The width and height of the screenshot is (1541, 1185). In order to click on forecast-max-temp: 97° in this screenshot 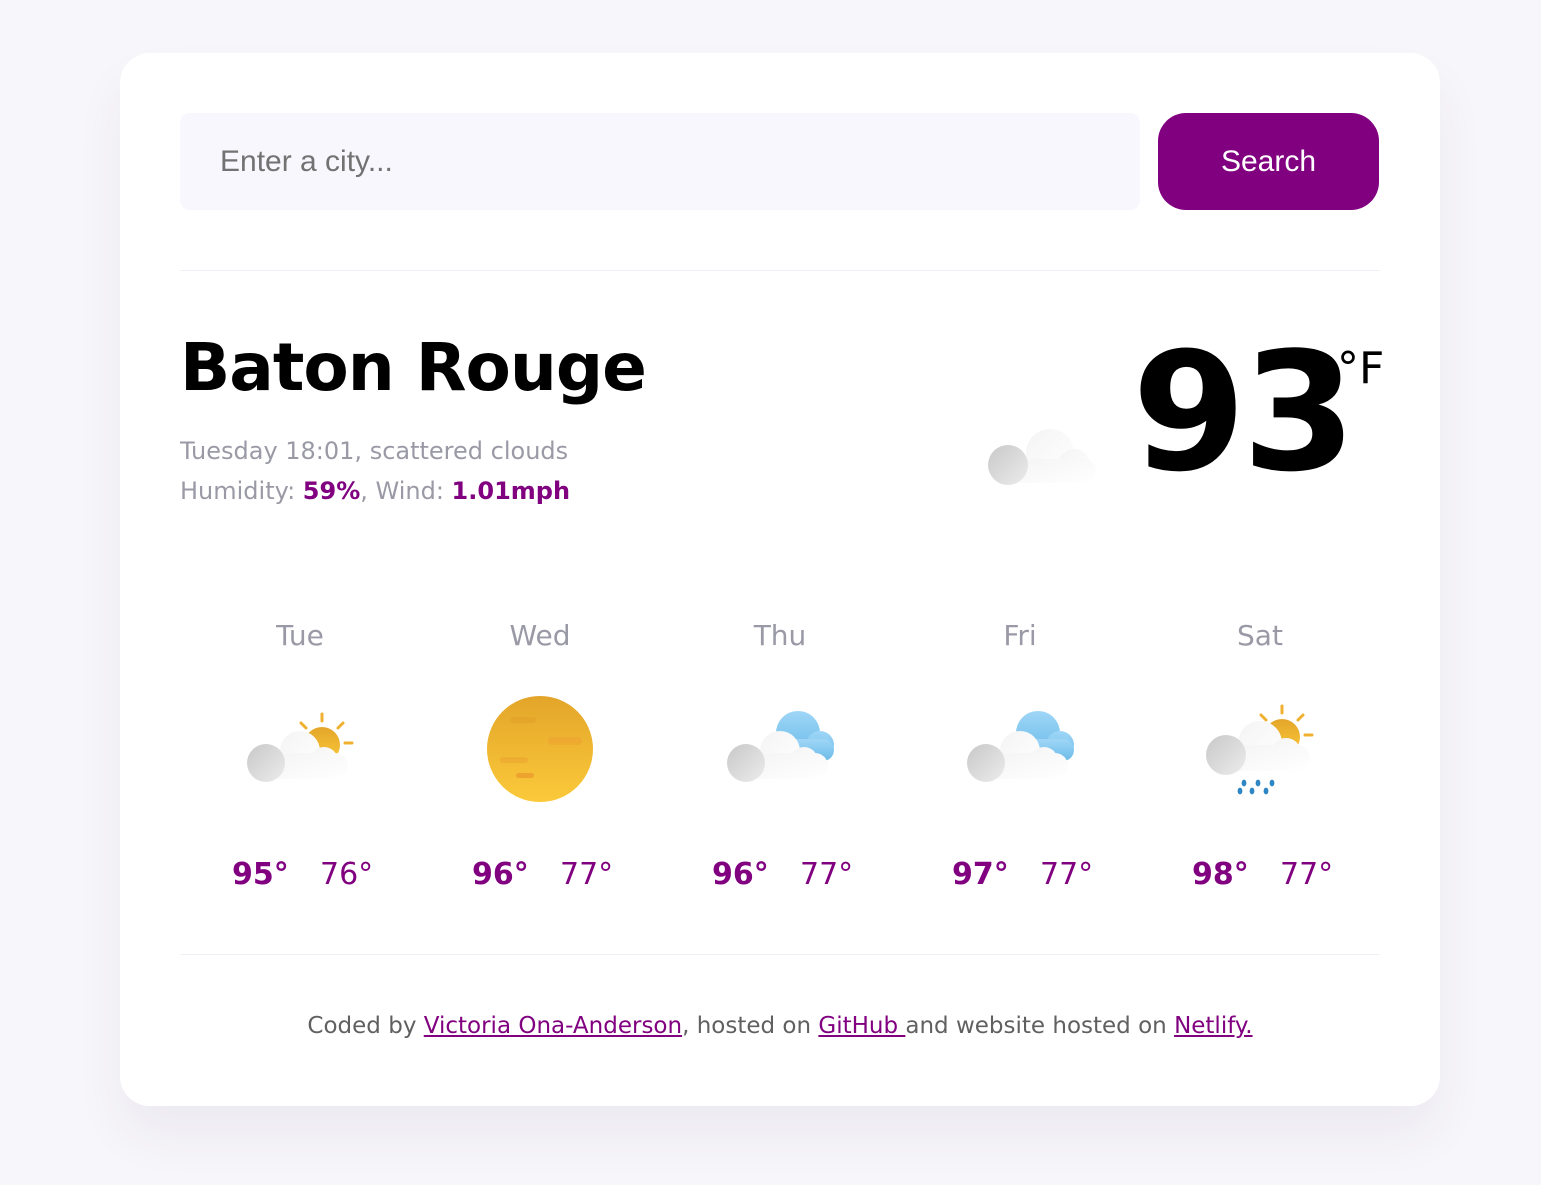, I will do `click(980, 874)`.